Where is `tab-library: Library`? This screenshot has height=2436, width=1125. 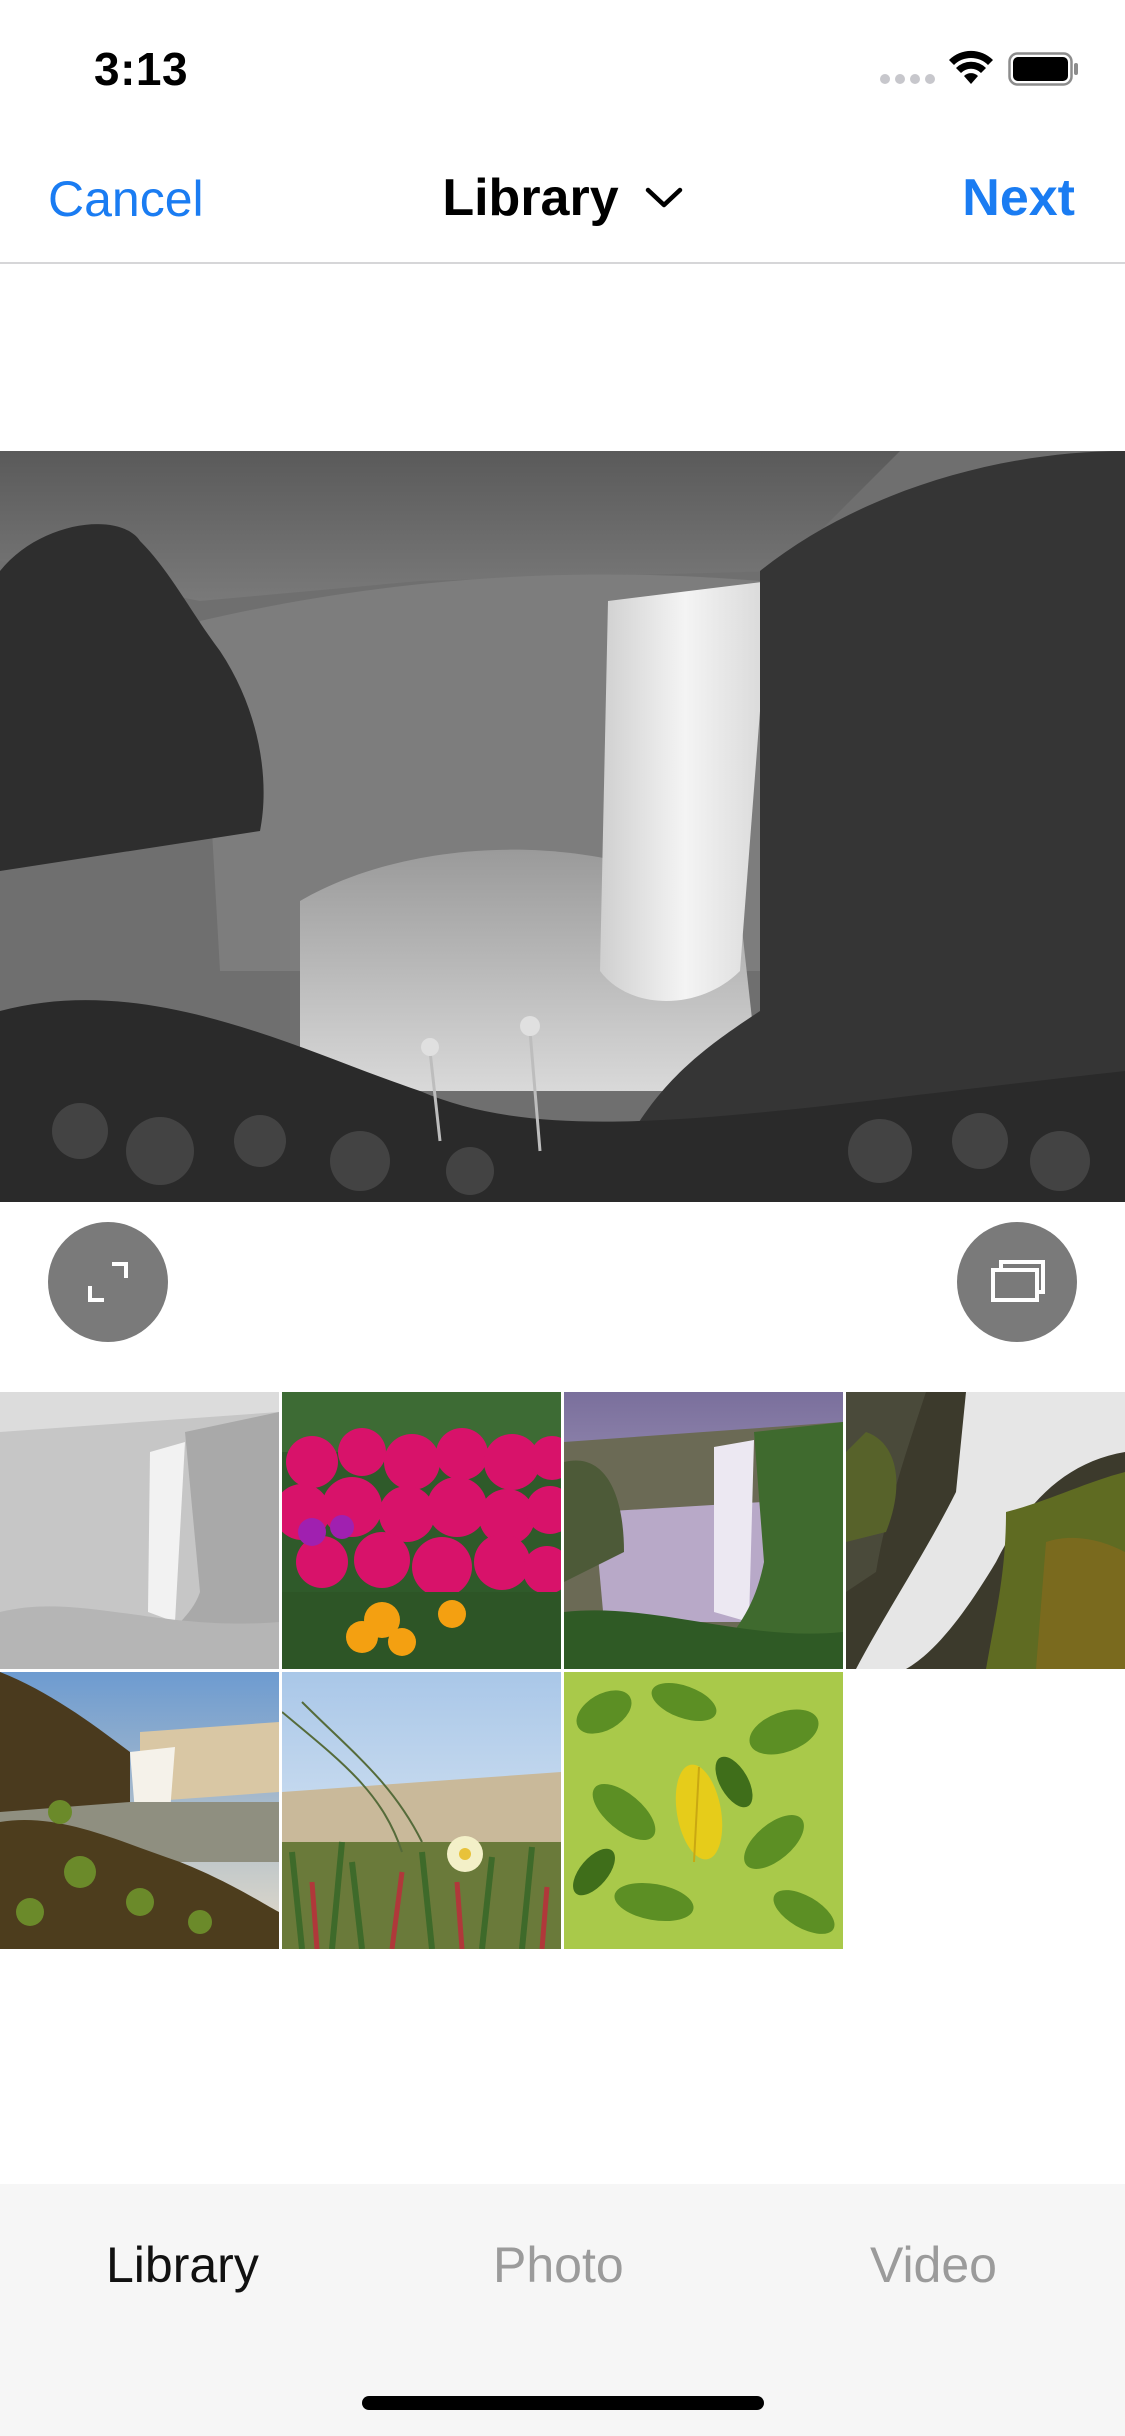
tab-library: Library is located at coordinates (182, 2265).